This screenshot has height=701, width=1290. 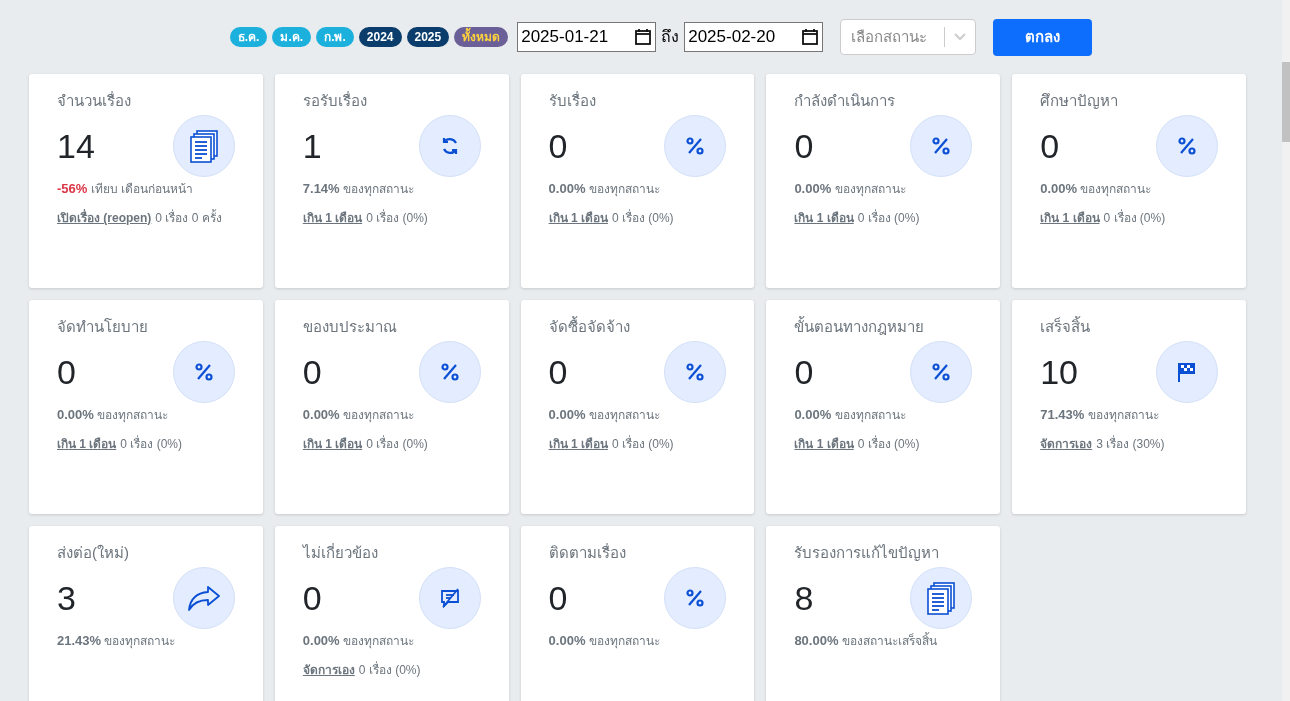 I want to click on card-stat: -56% เทียบ เดือนก่อนหน้า, so click(x=126, y=189).